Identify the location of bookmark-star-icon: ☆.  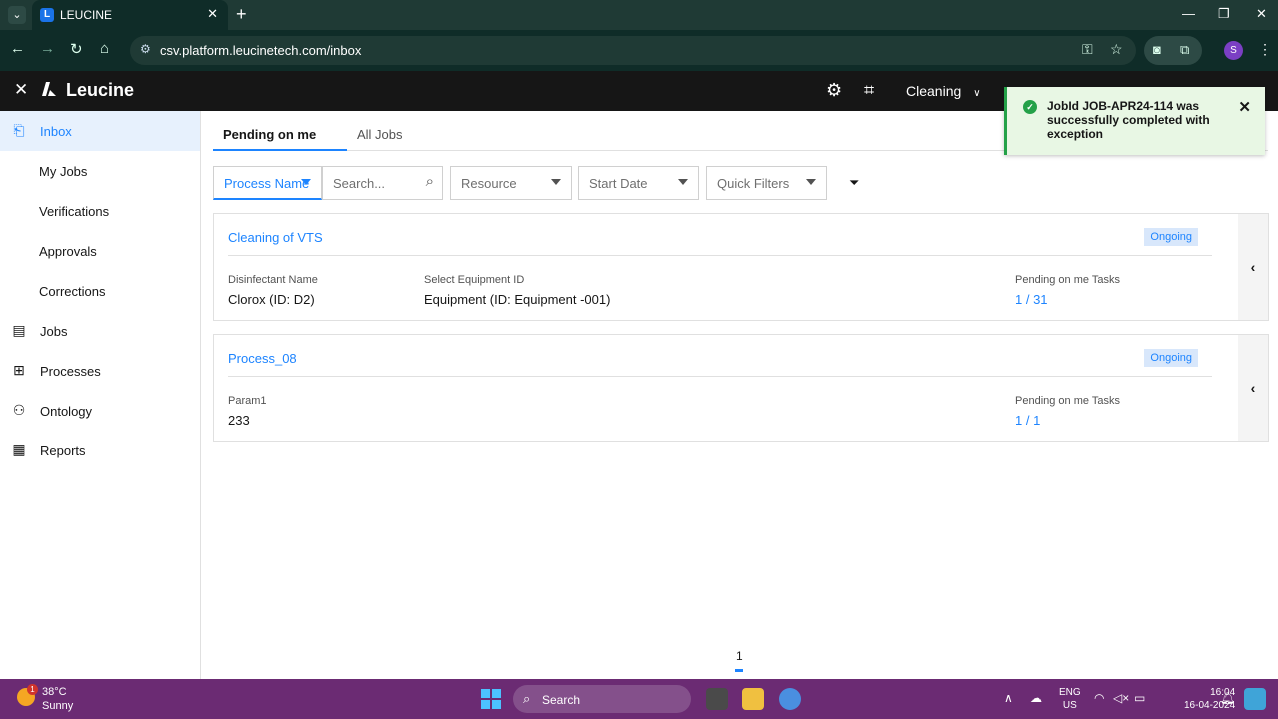
(1116, 49).